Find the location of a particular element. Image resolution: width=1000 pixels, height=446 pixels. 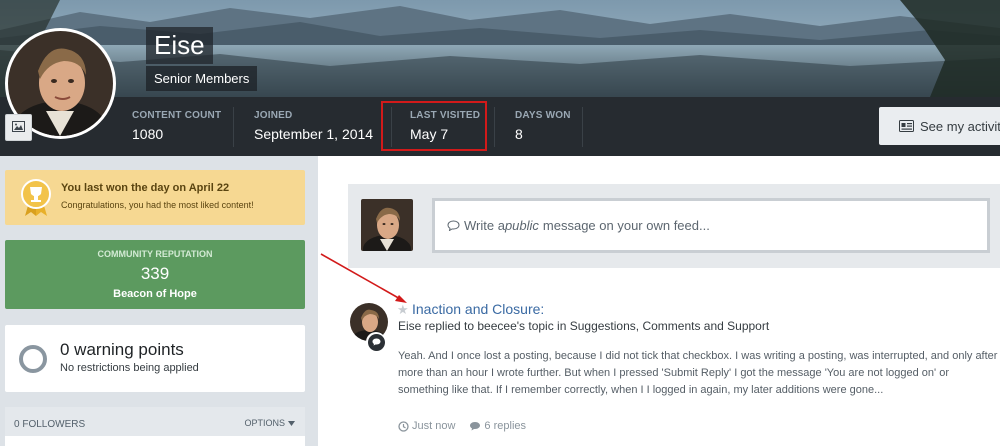

feed-item-time: Just now is located at coordinates (426, 426).